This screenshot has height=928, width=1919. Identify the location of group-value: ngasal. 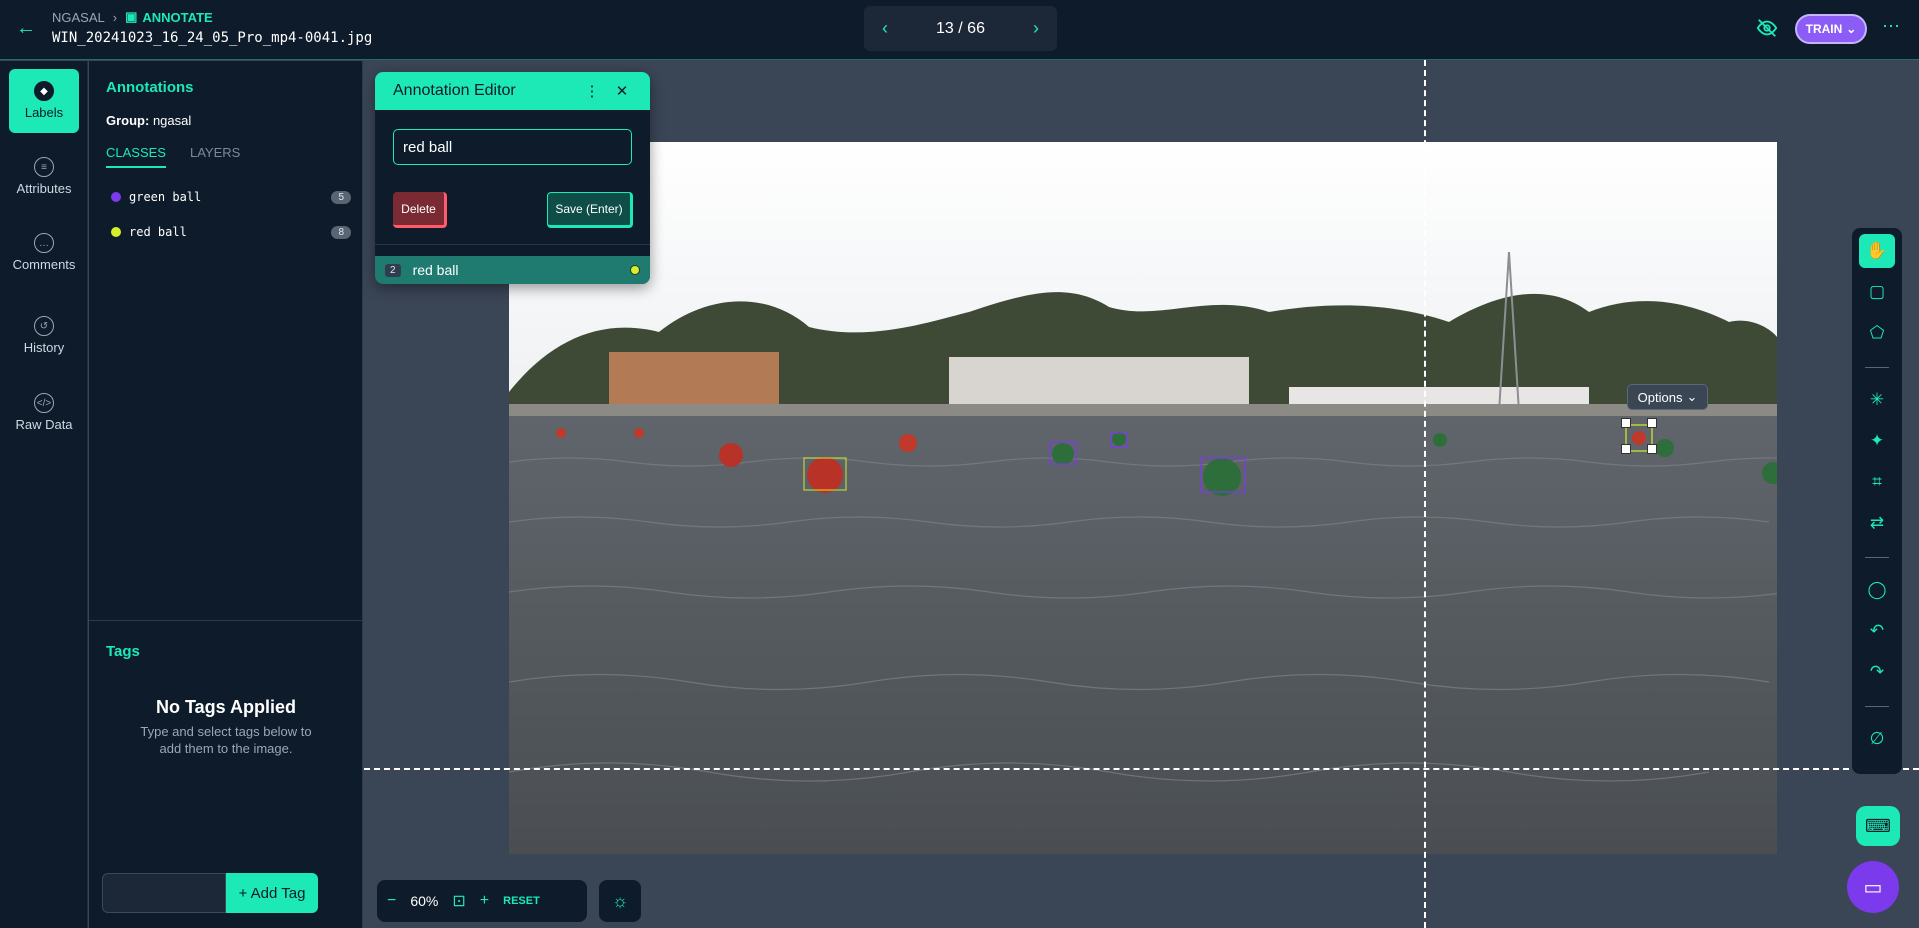
(172, 120).